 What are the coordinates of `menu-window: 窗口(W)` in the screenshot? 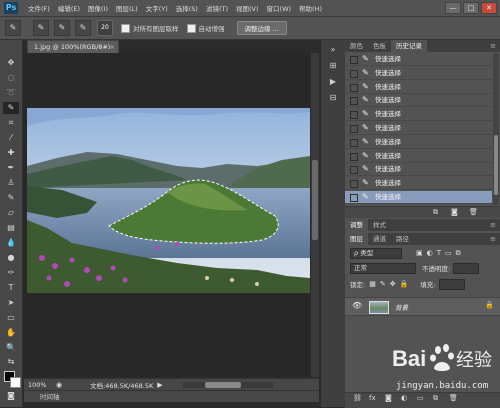 It's located at (279, 8).